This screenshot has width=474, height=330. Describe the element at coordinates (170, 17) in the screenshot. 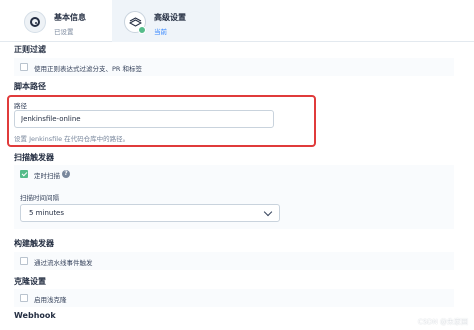

I see `step-advanced-title: 高级设置` at that location.